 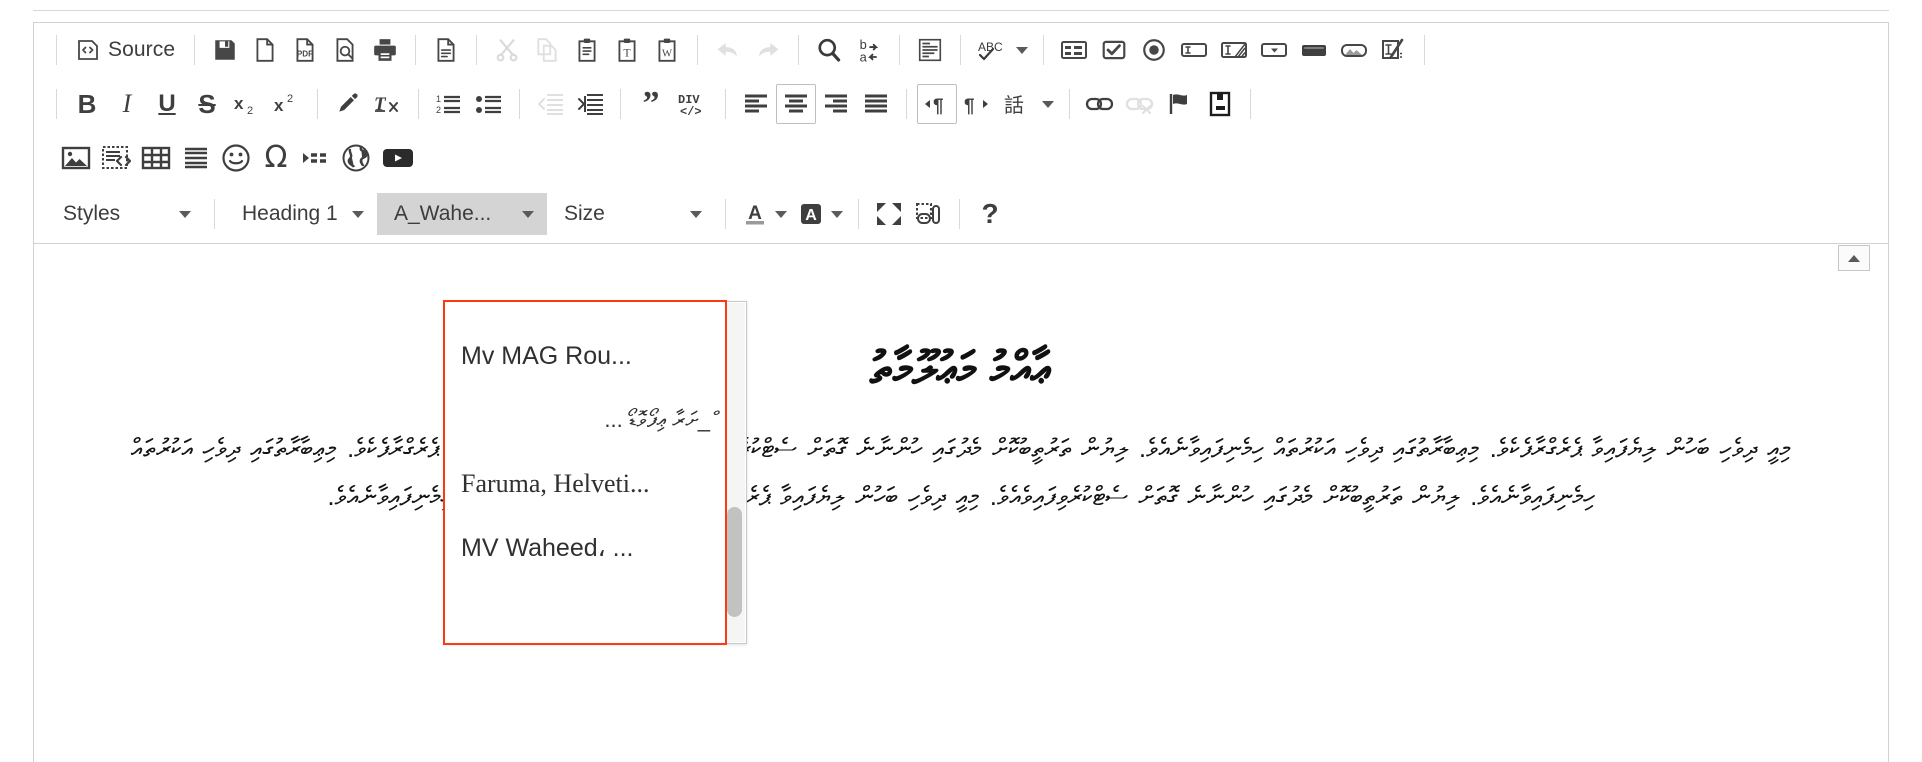 What do you see at coordinates (1180, 104) in the screenshot?
I see `anchor-button` at bounding box center [1180, 104].